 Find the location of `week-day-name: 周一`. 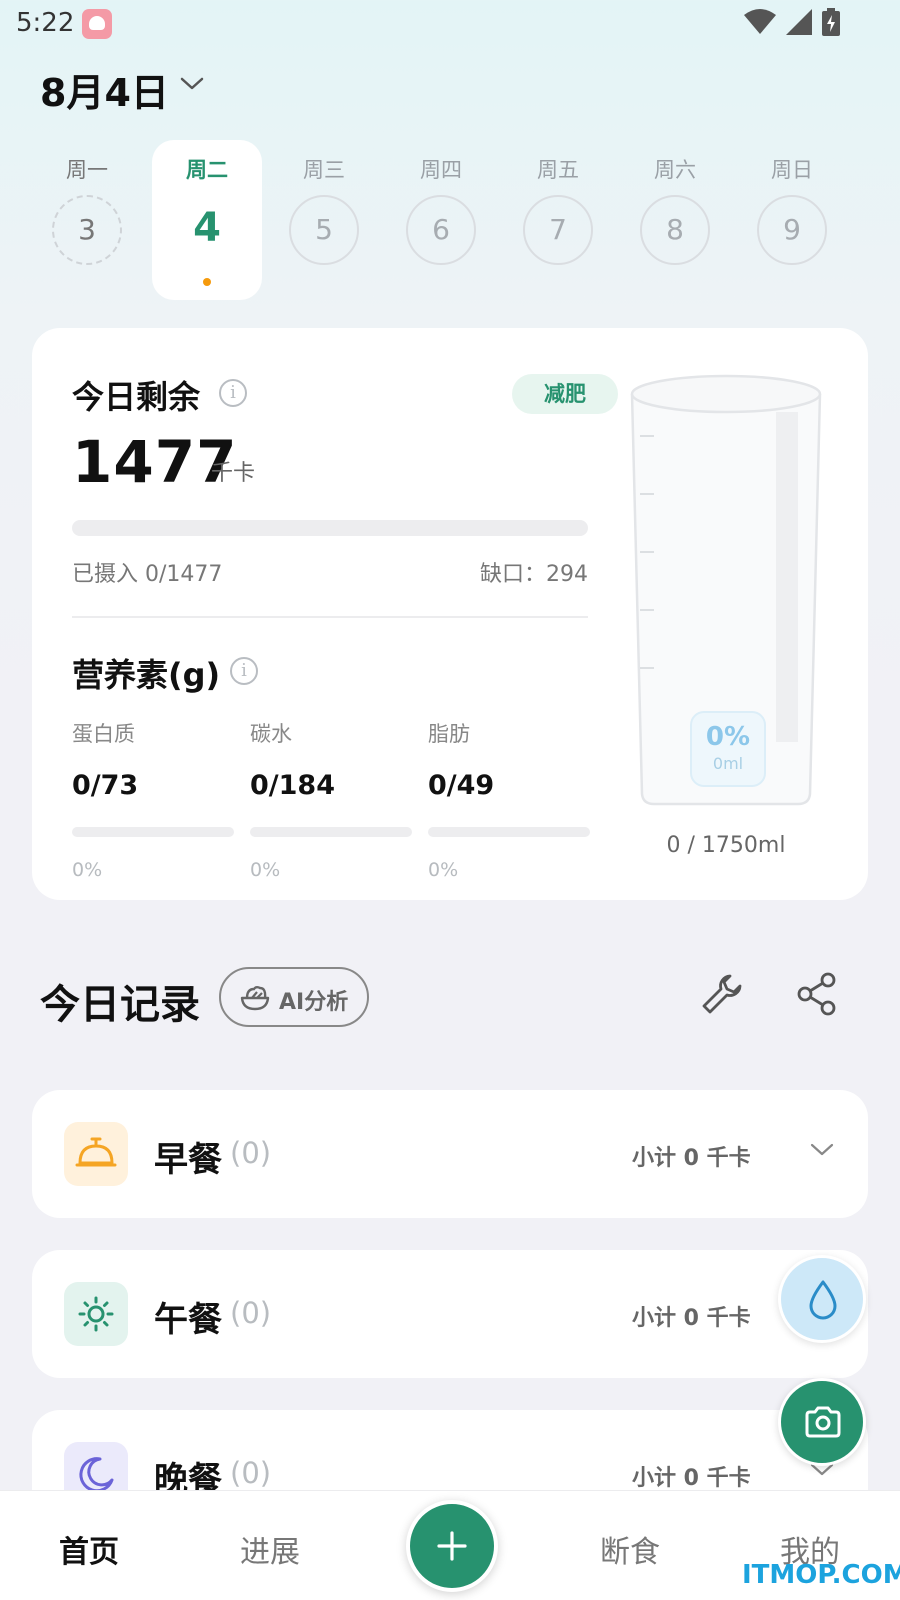

week-day-name: 周一 is located at coordinates (87, 170).